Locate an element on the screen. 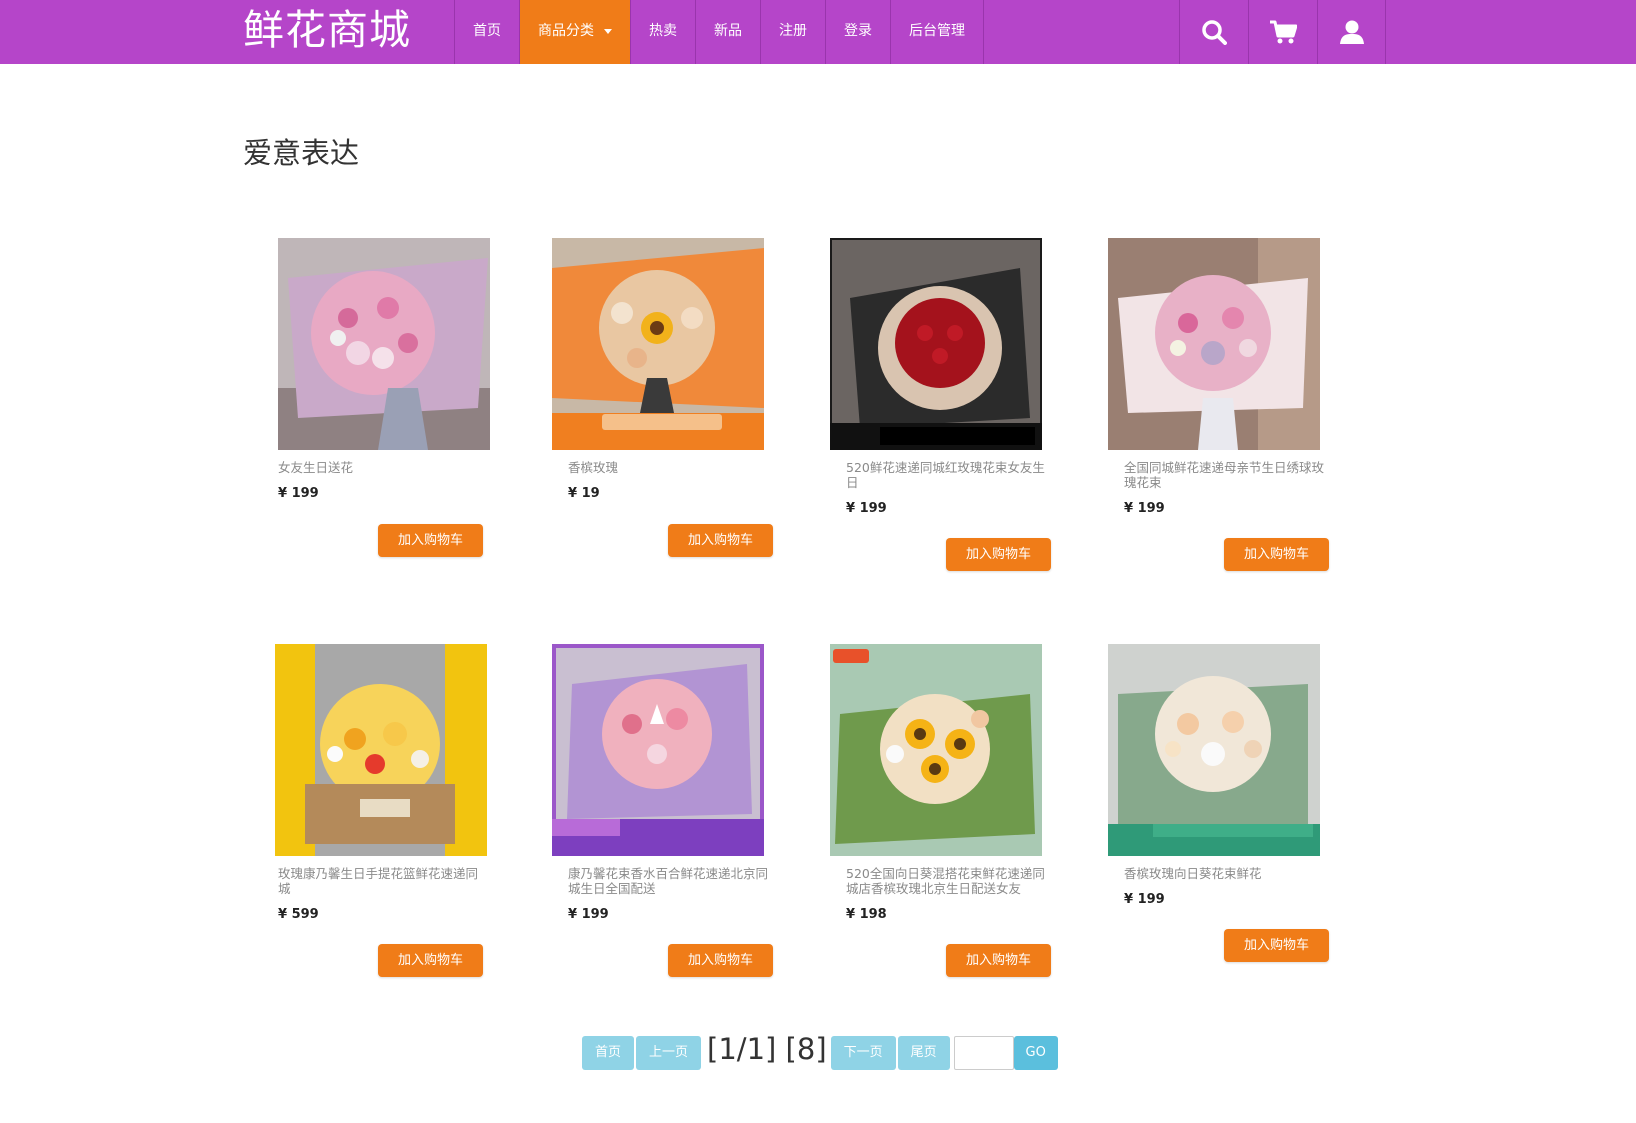 Image resolution: width=1636 pixels, height=1123 pixels. brand-logo: 鲜花商城 is located at coordinates (327, 31).